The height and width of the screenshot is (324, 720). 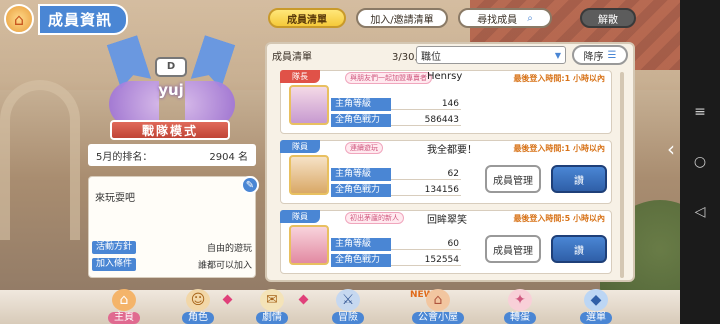 What do you see at coordinates (115, 198) in the screenshot?
I see `clan-description: 來玩耍吧` at bounding box center [115, 198].